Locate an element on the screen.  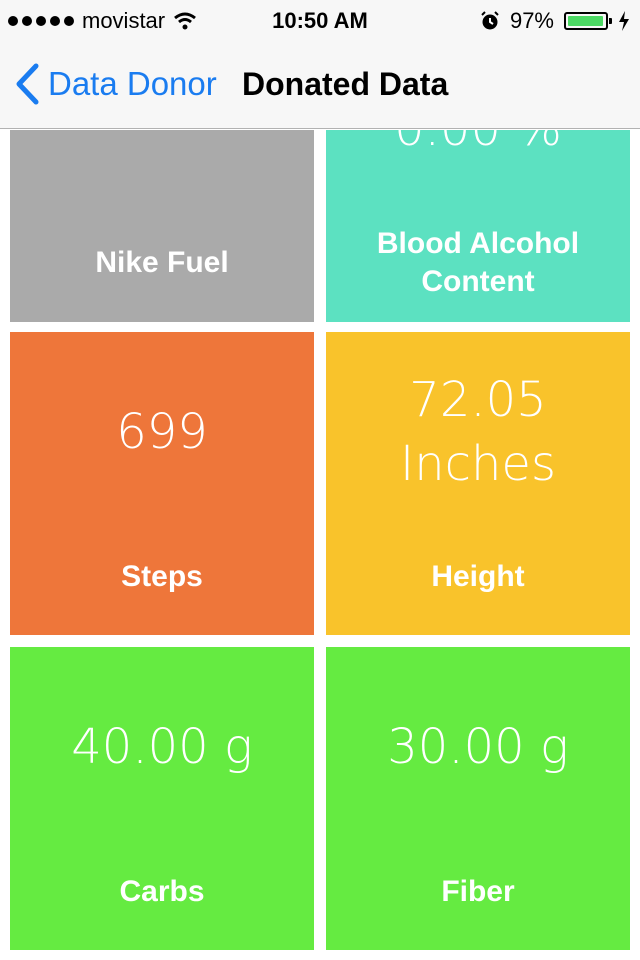
tile-label: Blood Alcohol Content is located at coordinates (478, 262).